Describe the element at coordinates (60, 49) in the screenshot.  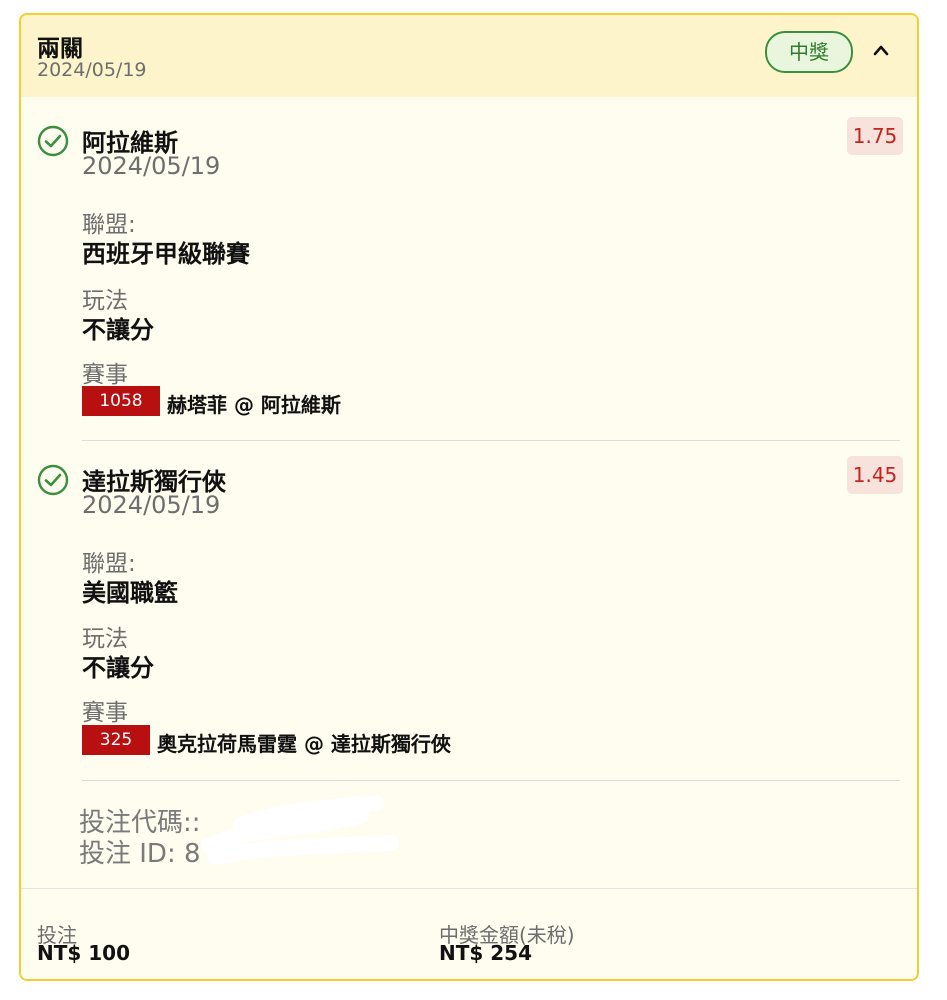
I see `bet-type-title: 兩關` at that location.